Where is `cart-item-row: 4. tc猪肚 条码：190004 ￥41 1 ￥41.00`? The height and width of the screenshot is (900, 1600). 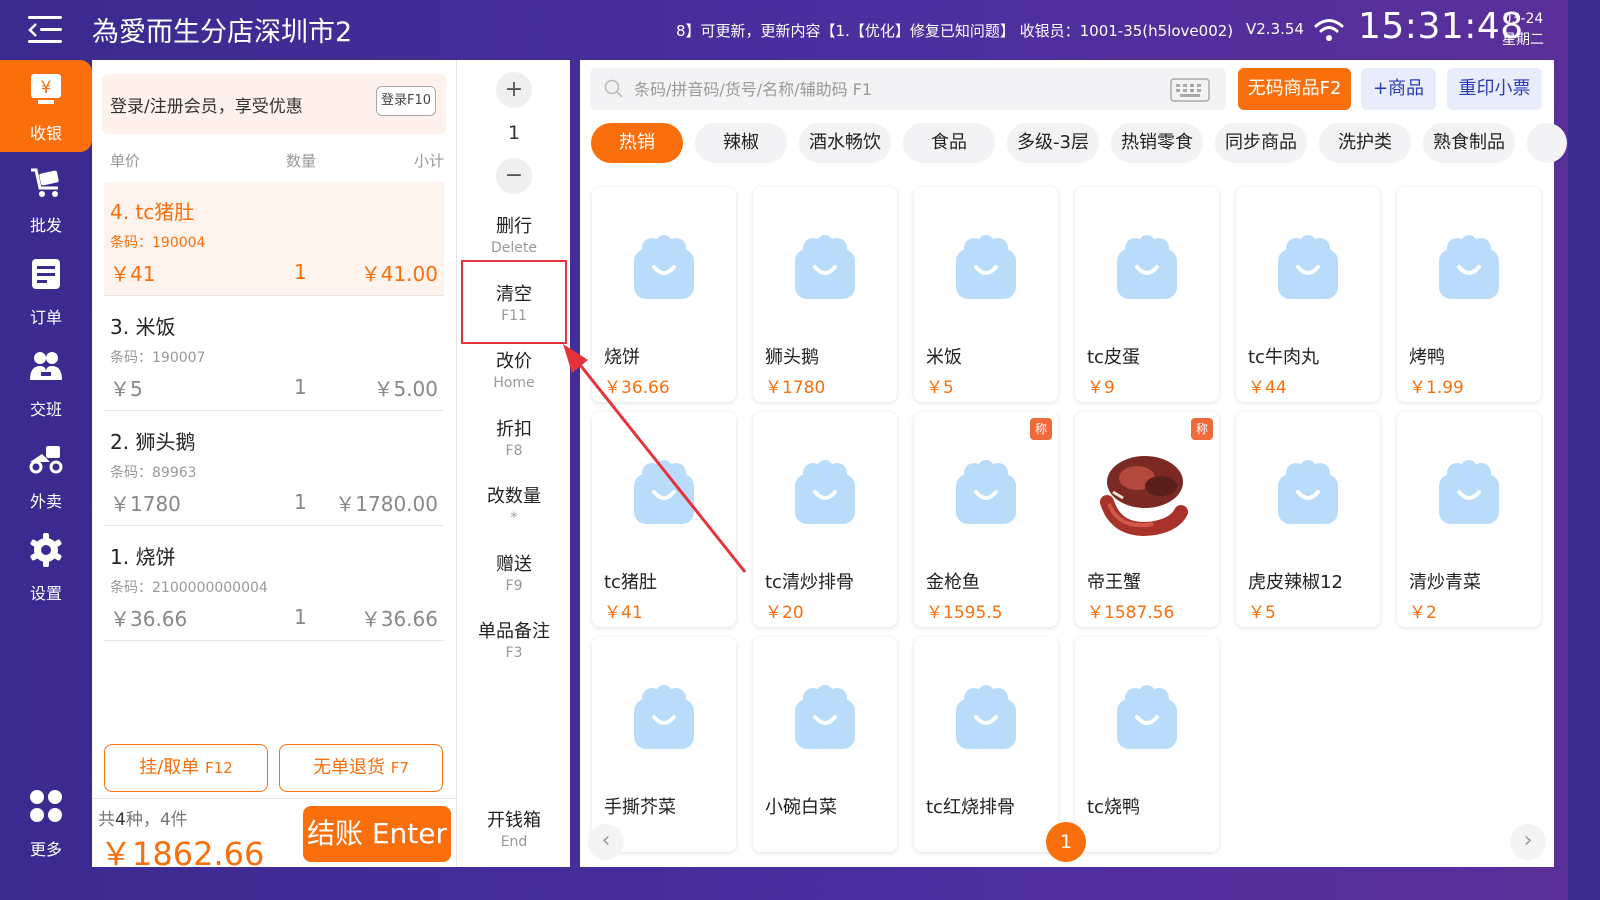
cart-item-row: 4. tc猪肚 条码：190004 ￥41 1 ￥41.00 is located at coordinates (274, 239).